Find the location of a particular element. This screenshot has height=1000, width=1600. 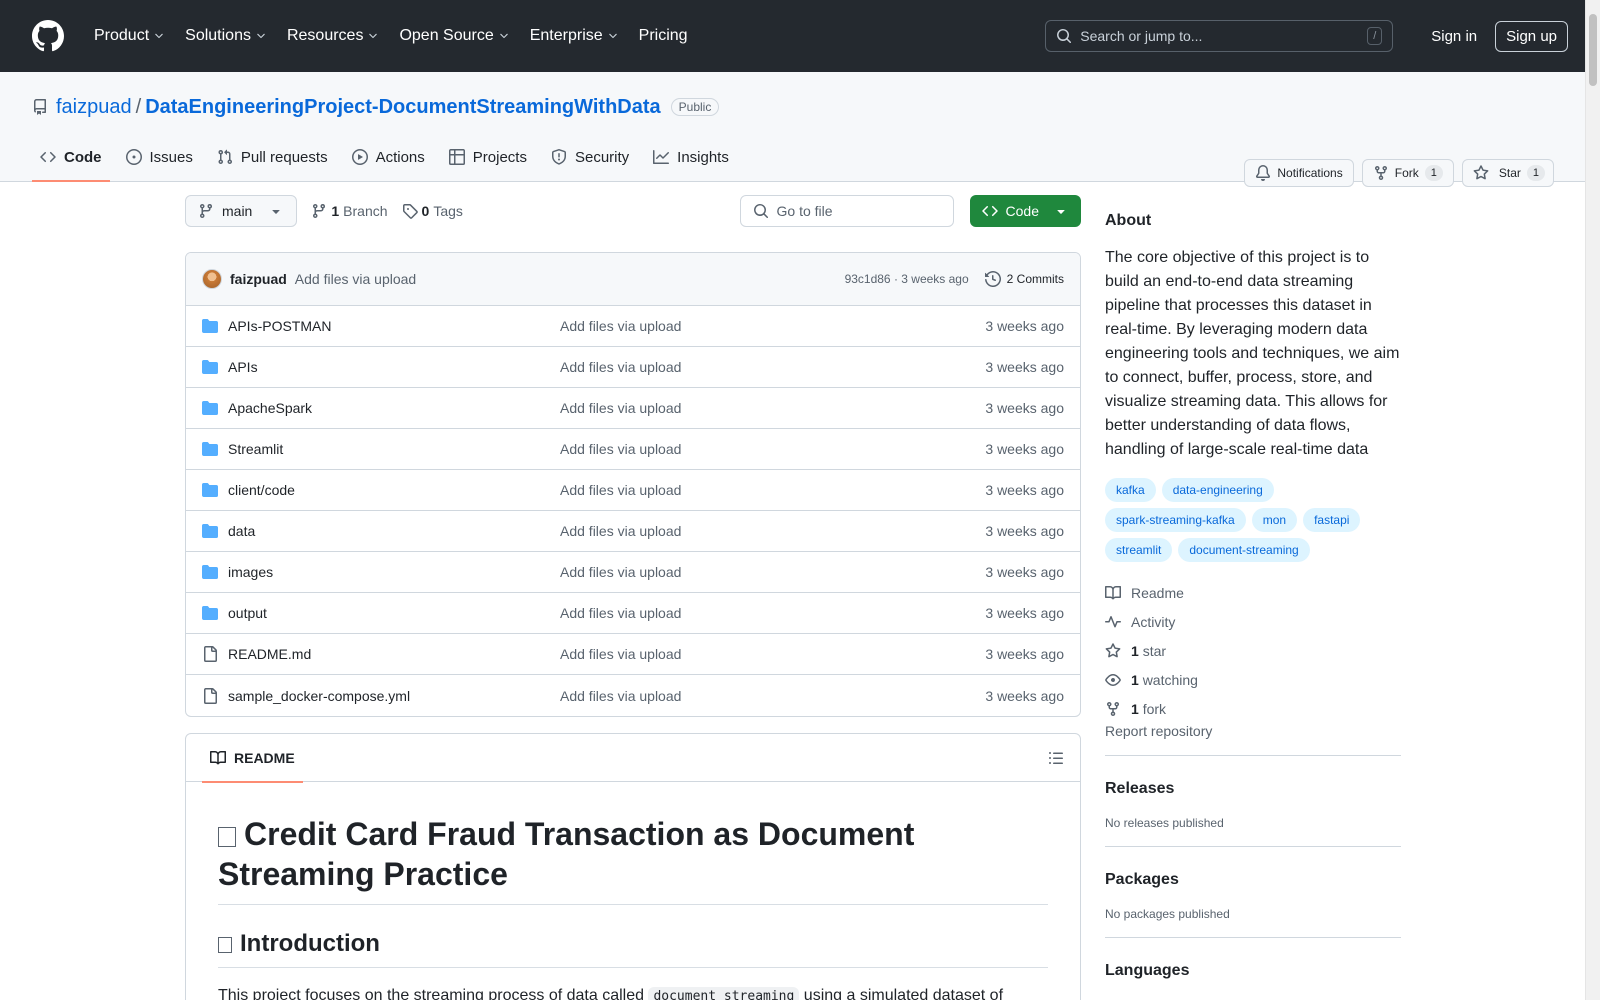

nav-product: Product is located at coordinates (129, 36).